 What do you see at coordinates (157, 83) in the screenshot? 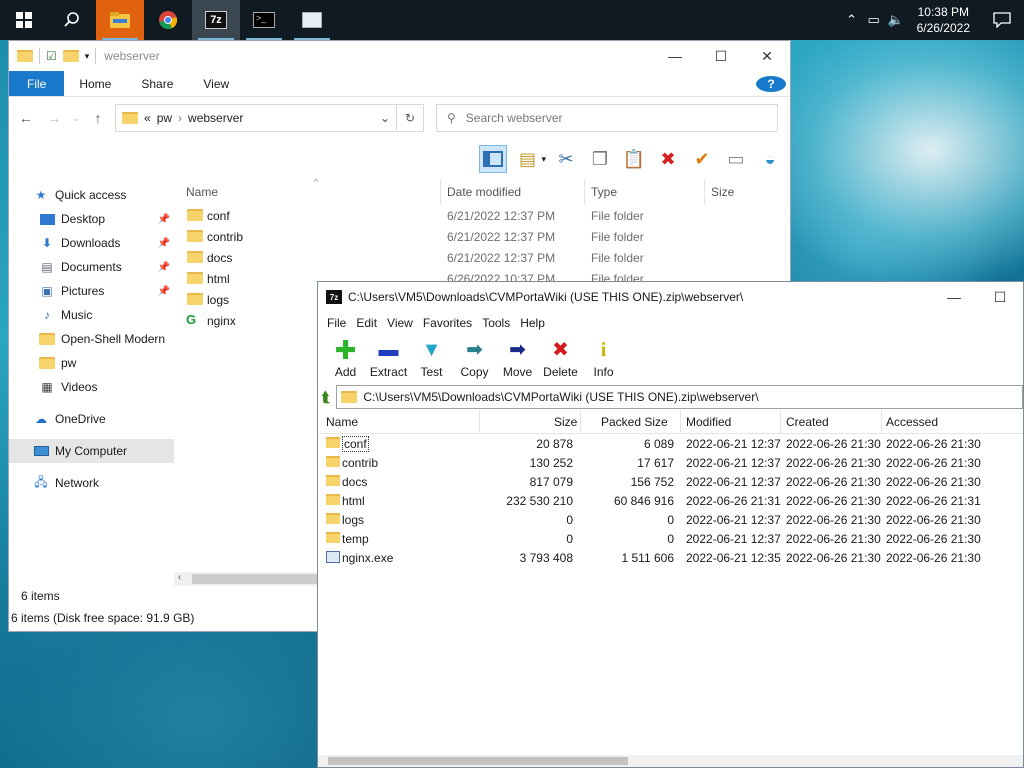
I see `tab-share: Share` at bounding box center [157, 83].